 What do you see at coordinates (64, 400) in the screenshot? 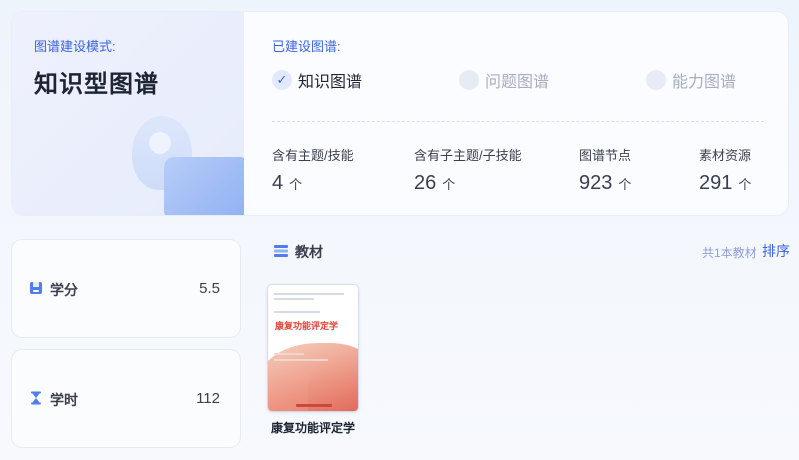
I see `hours-label: 学时` at bounding box center [64, 400].